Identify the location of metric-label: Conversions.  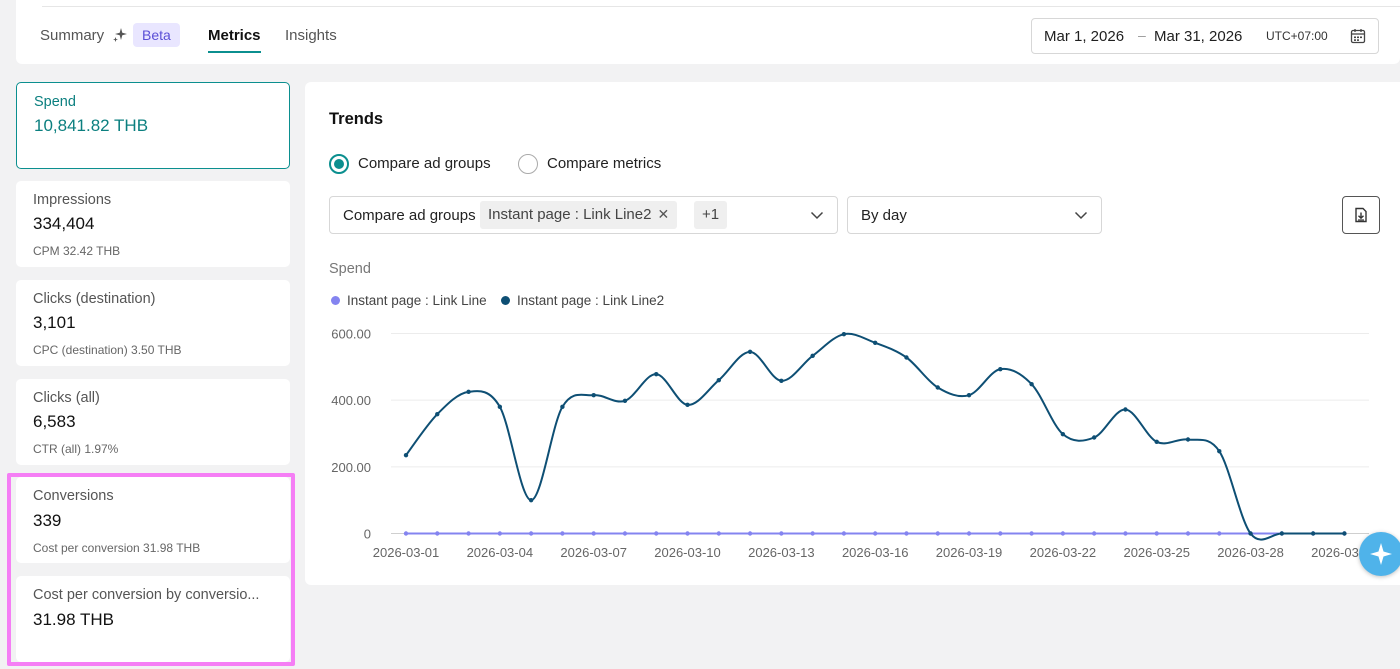
(73, 496).